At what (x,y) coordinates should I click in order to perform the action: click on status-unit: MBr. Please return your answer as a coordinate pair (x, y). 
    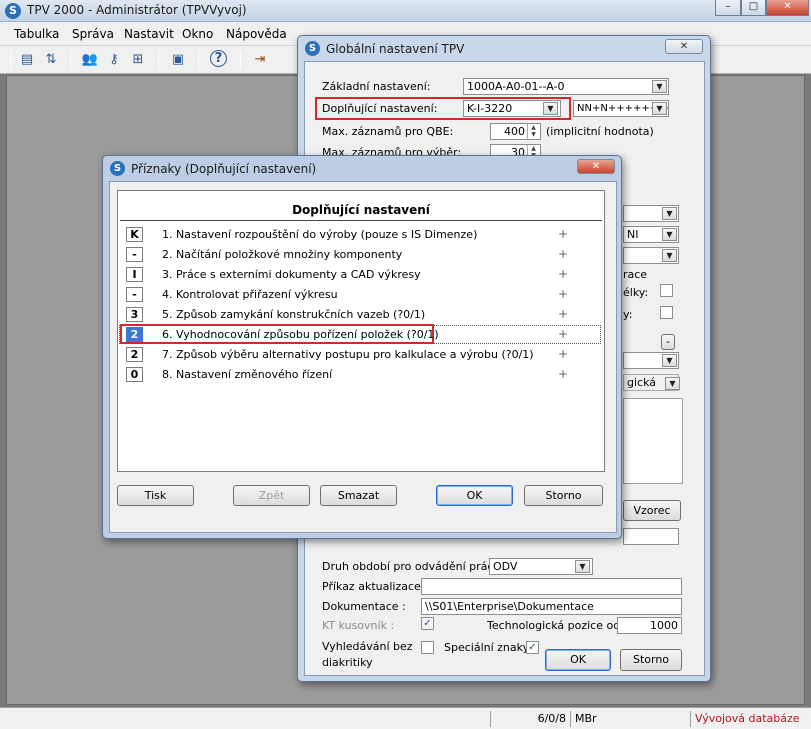
    Looking at the image, I should click on (630, 719).